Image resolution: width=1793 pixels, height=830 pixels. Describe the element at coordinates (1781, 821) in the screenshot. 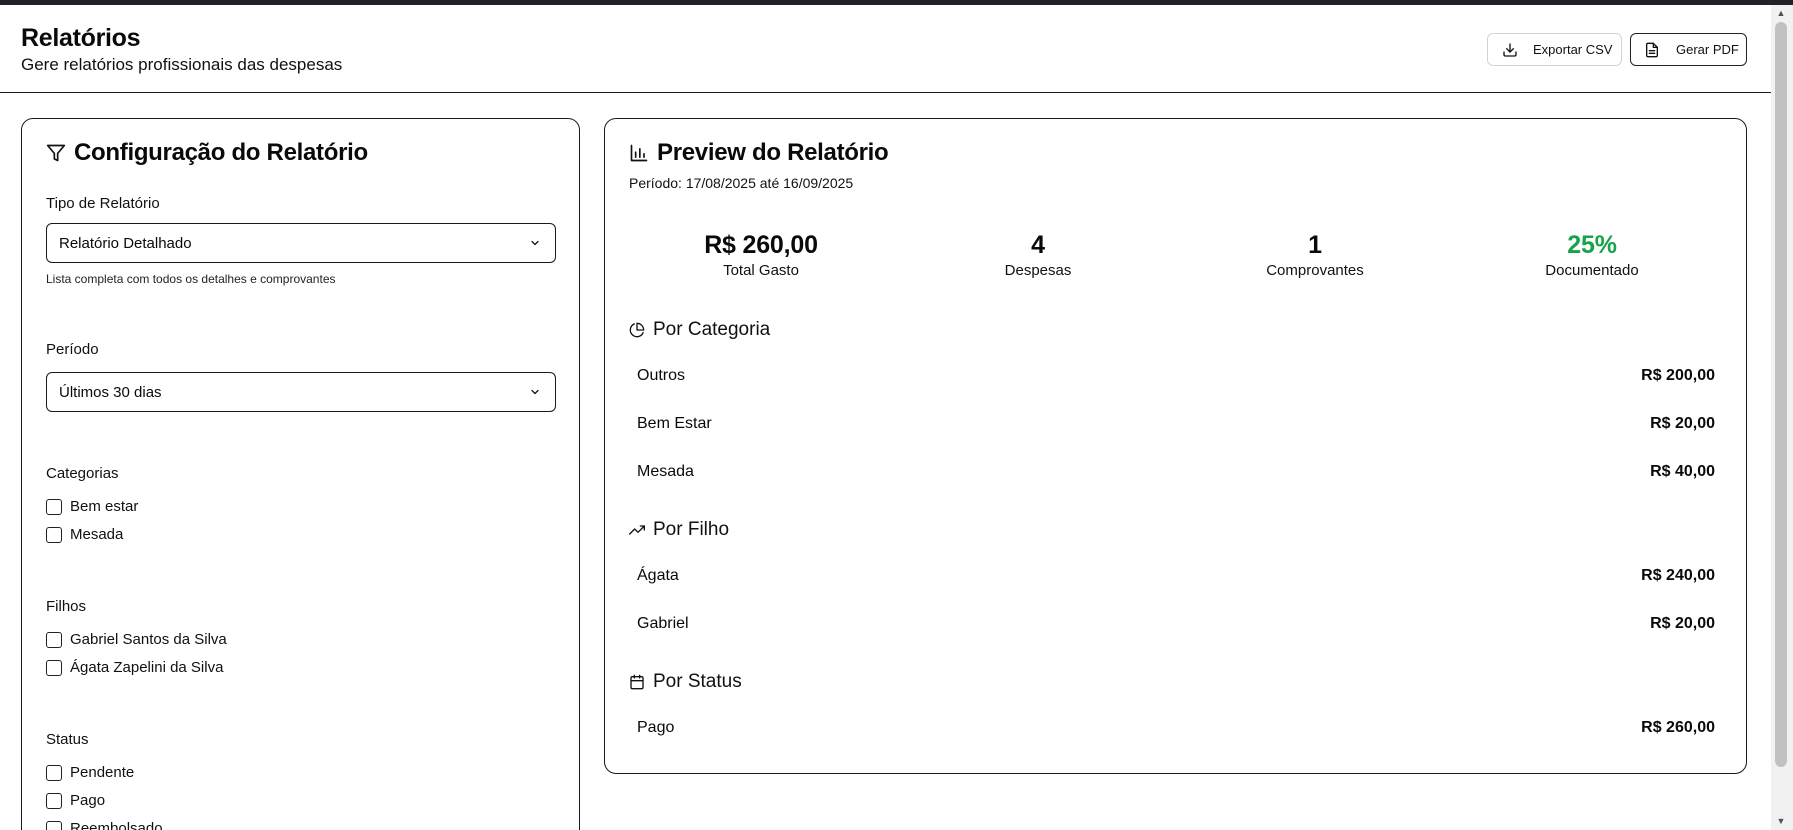

I see `scroll-down-arrow-icon: ▼` at that location.